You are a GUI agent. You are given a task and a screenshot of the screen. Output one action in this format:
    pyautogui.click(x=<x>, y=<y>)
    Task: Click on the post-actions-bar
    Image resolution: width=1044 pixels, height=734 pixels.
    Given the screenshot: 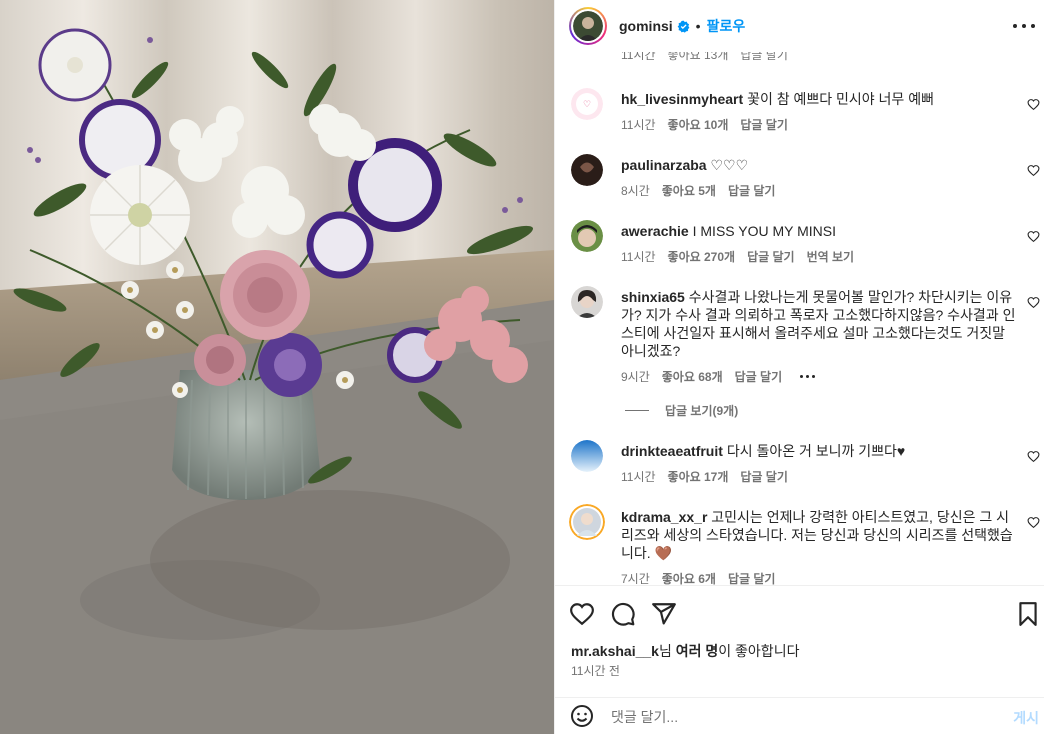 What is the action you would take?
    pyautogui.click(x=799, y=612)
    